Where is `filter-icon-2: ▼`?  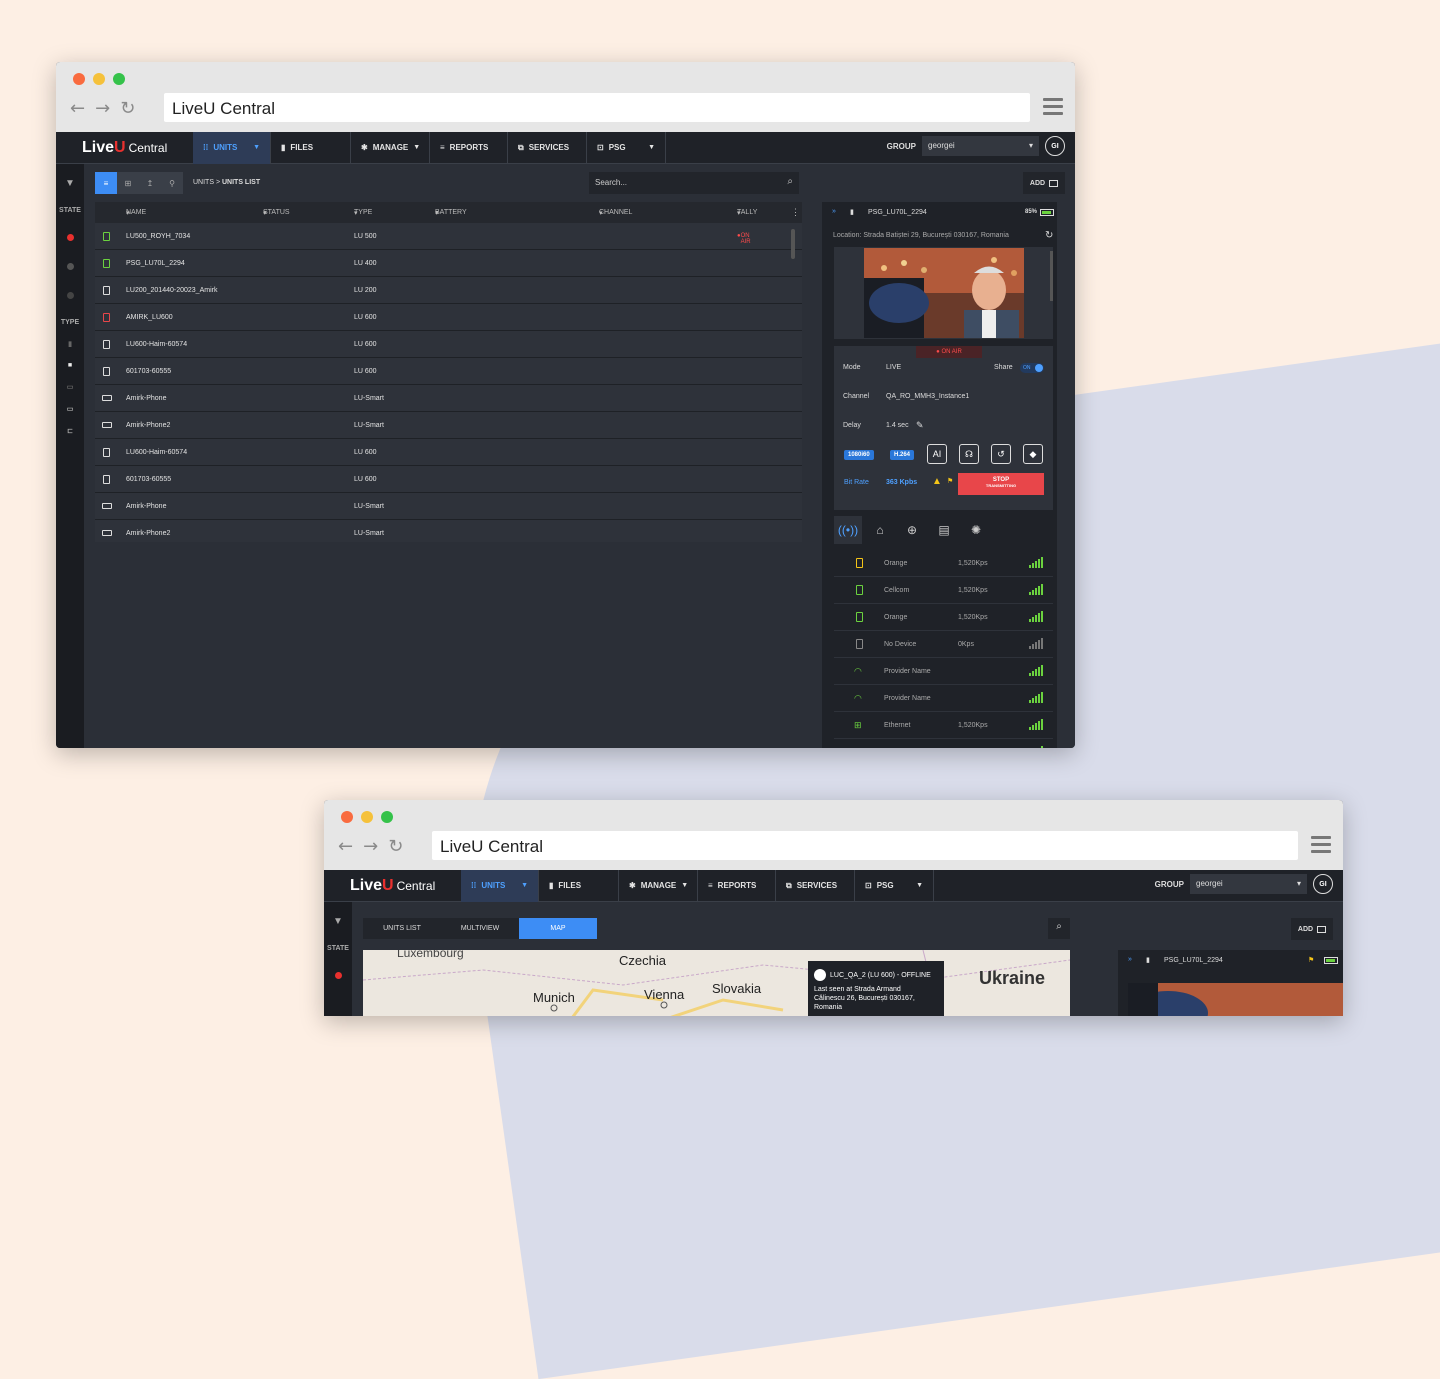
filter-icon-2: ▼ is located at coordinates (338, 921).